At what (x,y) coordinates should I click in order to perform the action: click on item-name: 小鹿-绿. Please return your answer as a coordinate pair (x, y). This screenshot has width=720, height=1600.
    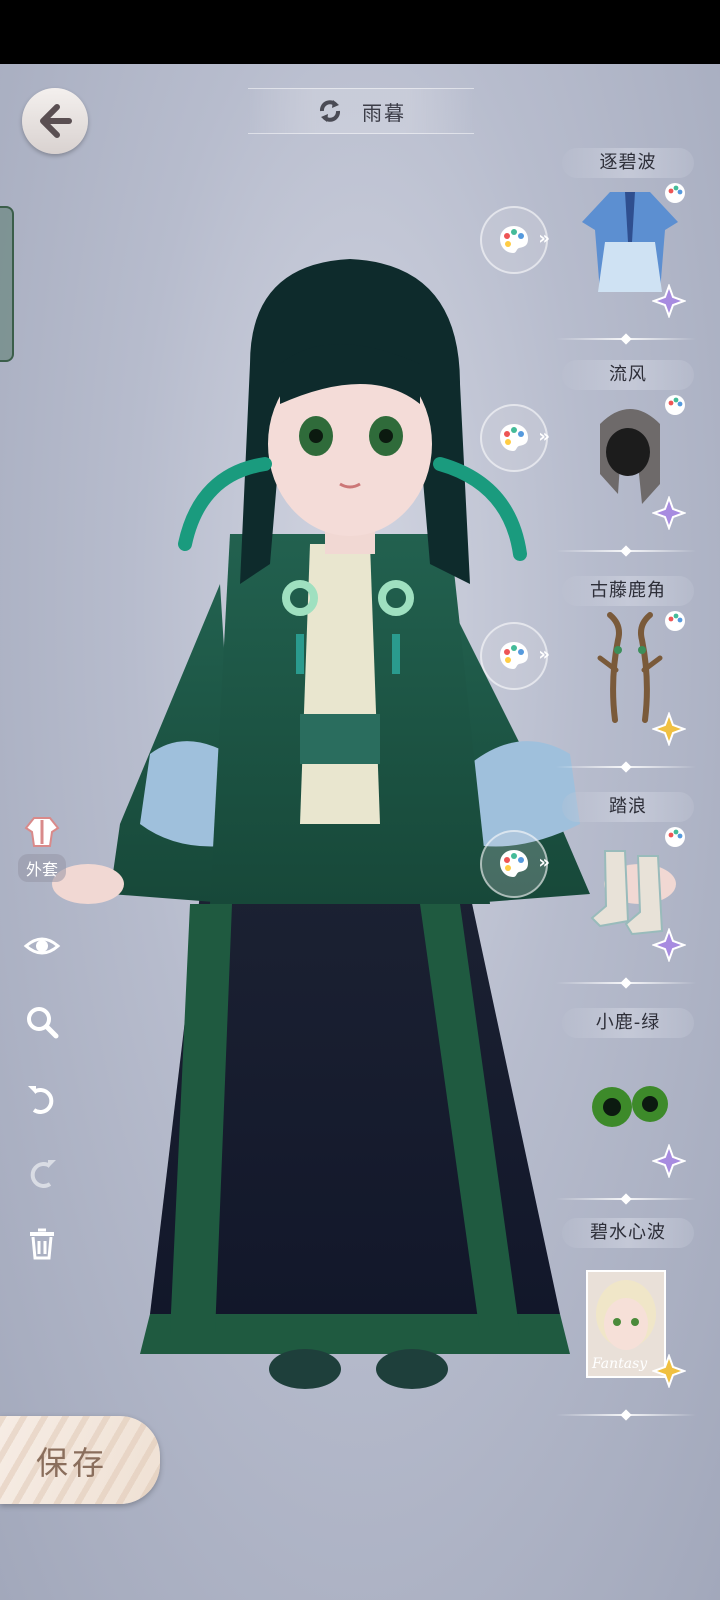
    Looking at the image, I should click on (628, 1023).